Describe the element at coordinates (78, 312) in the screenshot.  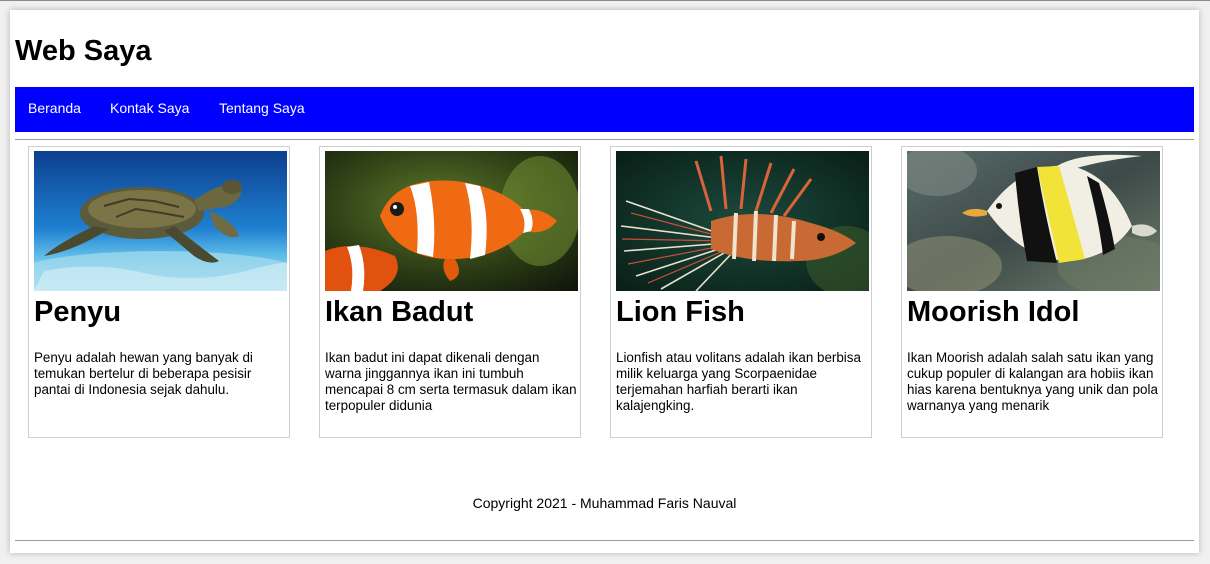
I see `card-title: Penyu` at that location.